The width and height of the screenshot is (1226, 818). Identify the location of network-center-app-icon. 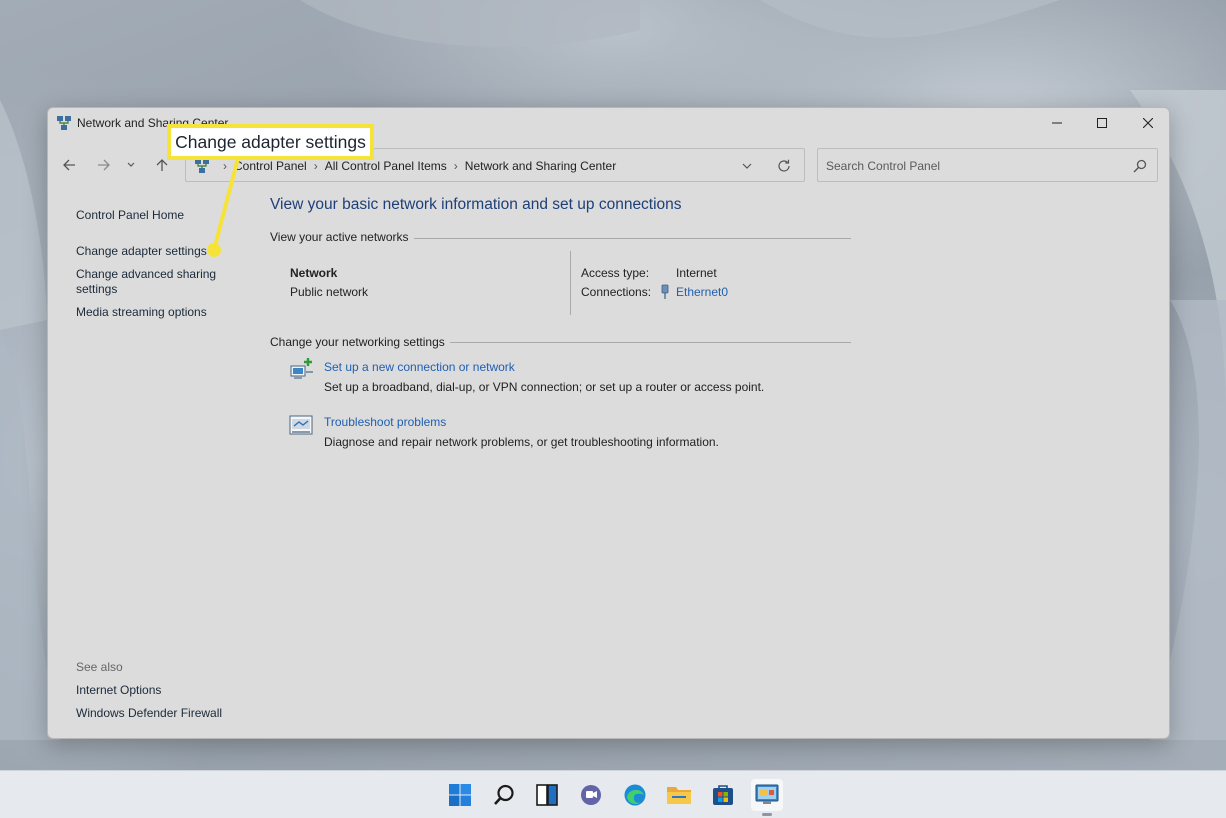
(64, 123).